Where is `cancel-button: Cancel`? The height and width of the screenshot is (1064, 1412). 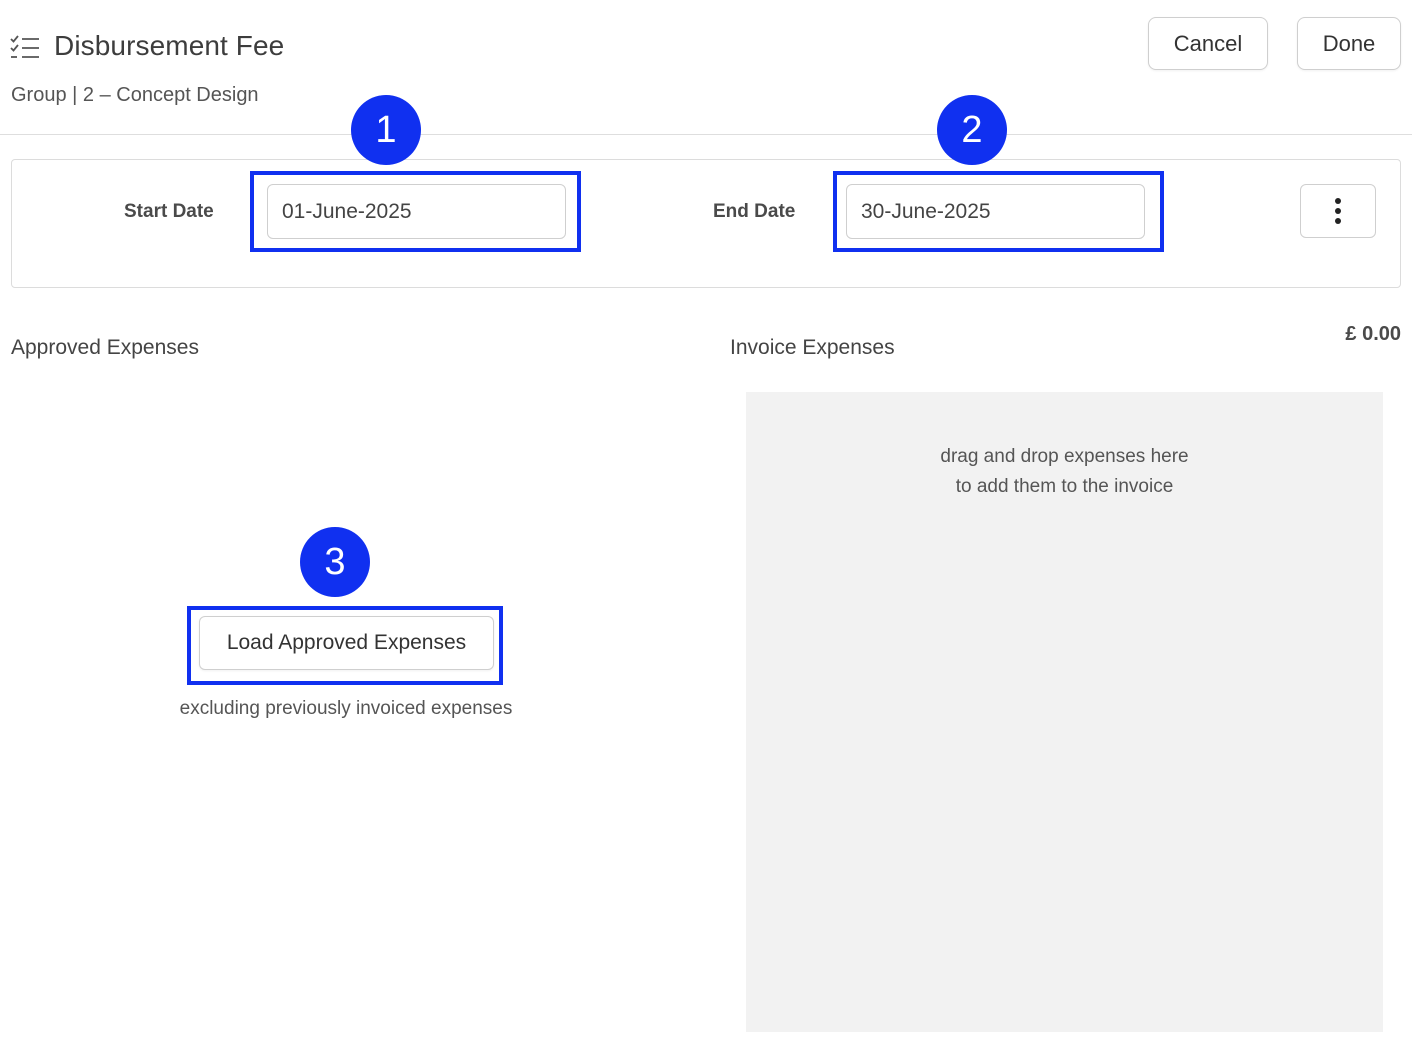
cancel-button: Cancel is located at coordinates (1208, 43).